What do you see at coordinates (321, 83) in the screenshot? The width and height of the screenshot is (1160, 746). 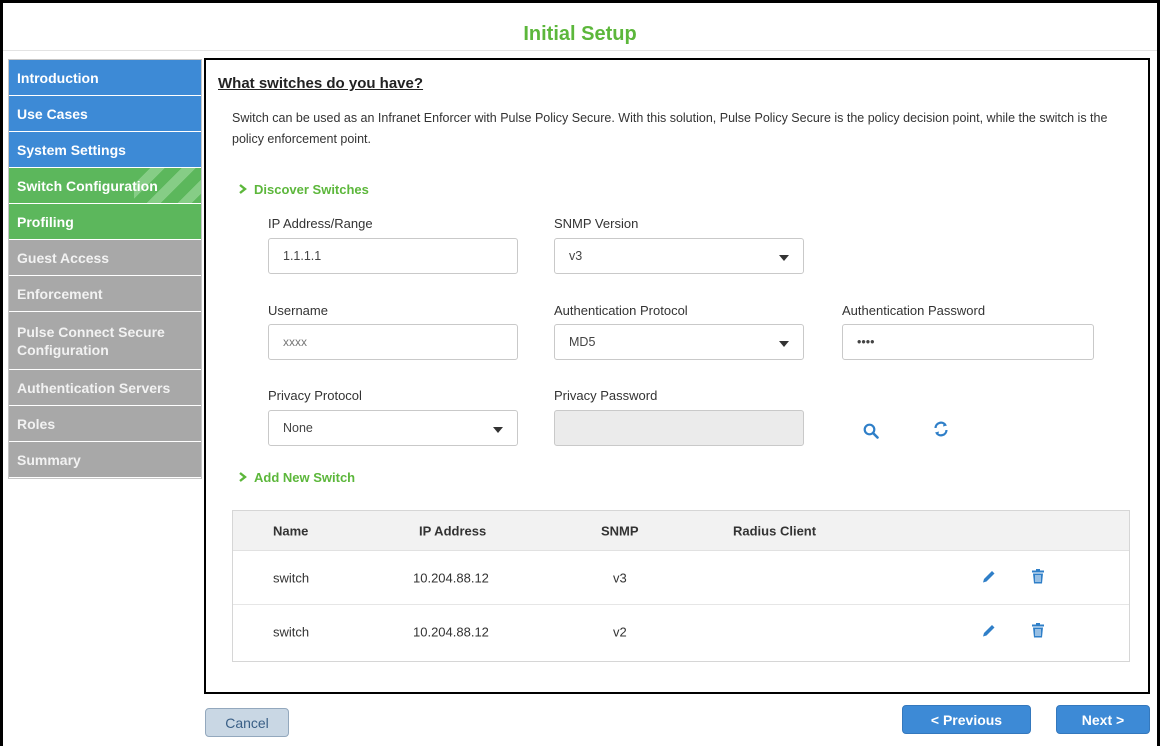 I see `section-heading: What switches do you have?` at bounding box center [321, 83].